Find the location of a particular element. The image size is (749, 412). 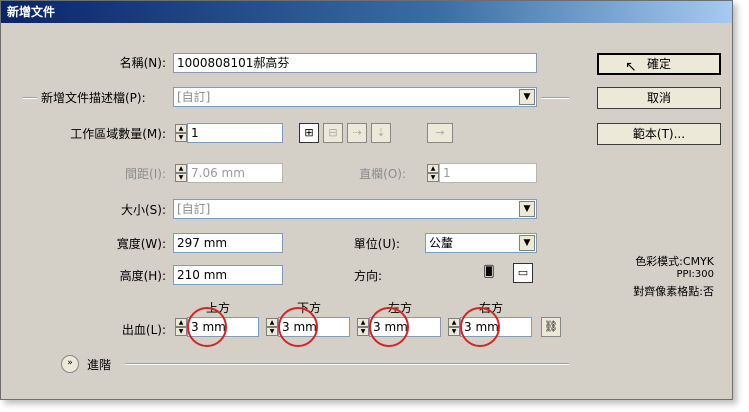

profile-select: [自訂] ▼ is located at coordinates (355, 97).